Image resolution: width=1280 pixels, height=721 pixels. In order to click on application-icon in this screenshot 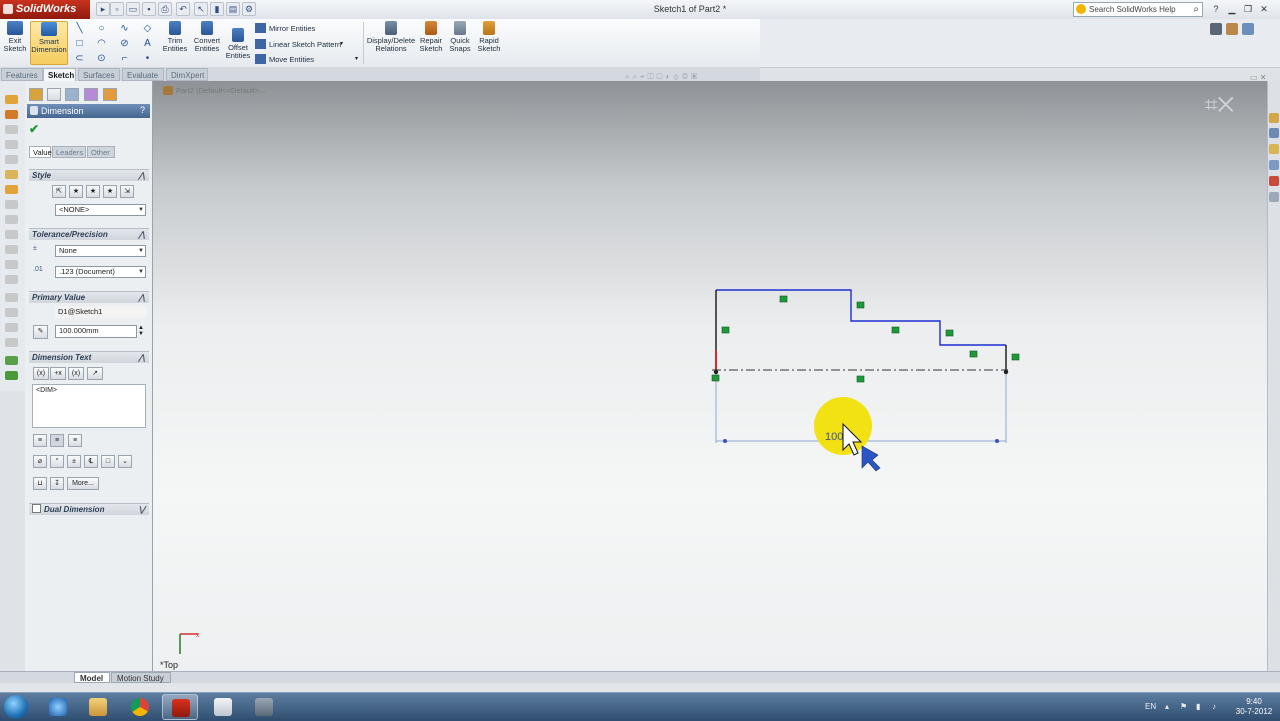, I will do `click(264, 707)`.